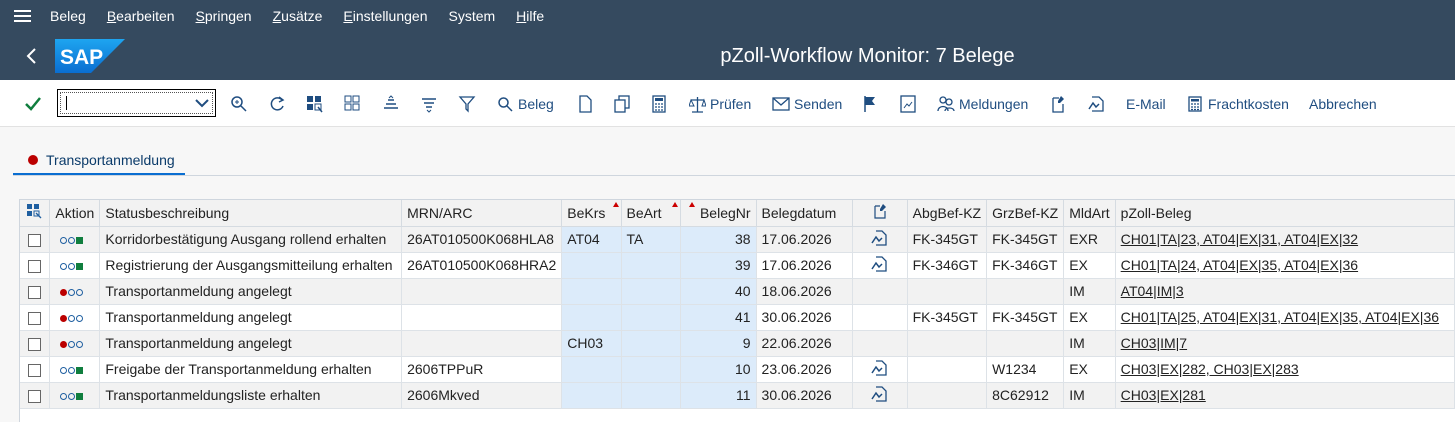  Describe the element at coordinates (1239, 239) in the screenshot. I see `pzoll-beleg-link: CH01|TA|23, AT04|EX|31, AT04|EX|32` at that location.